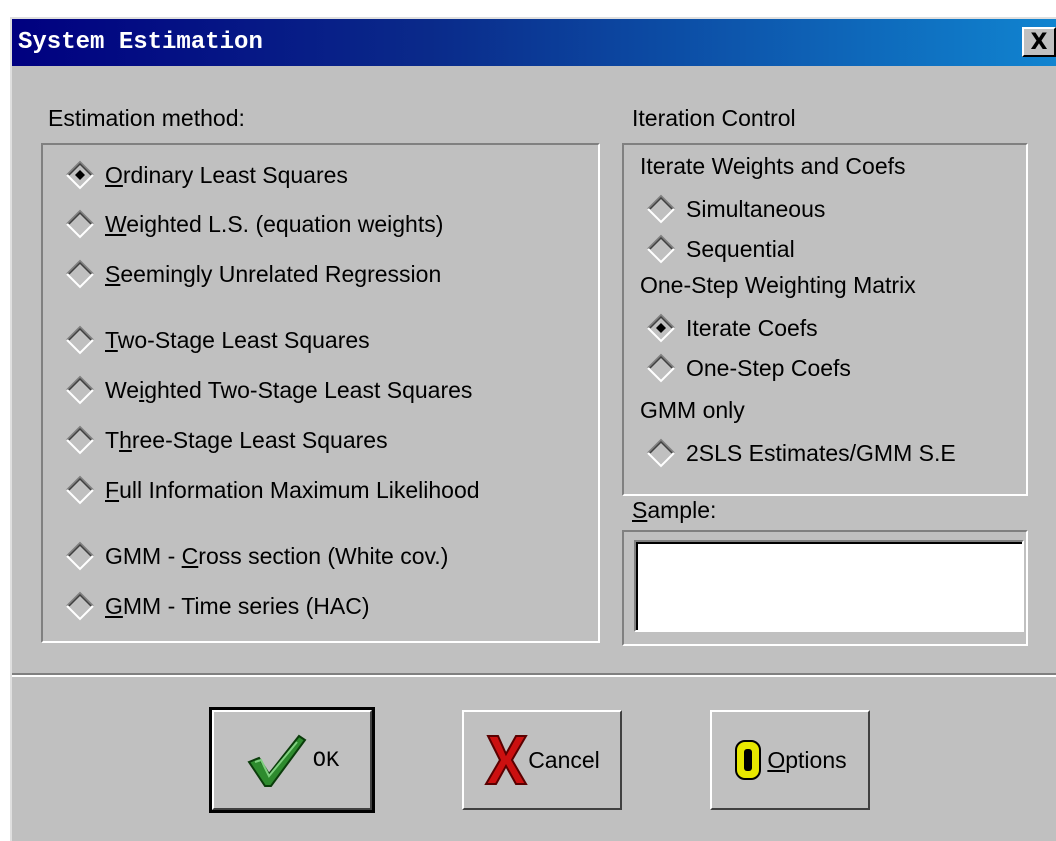 The image size is (1056, 841). Describe the element at coordinates (692, 410) in the screenshot. I see `gmm-only-label: GMM only` at that location.